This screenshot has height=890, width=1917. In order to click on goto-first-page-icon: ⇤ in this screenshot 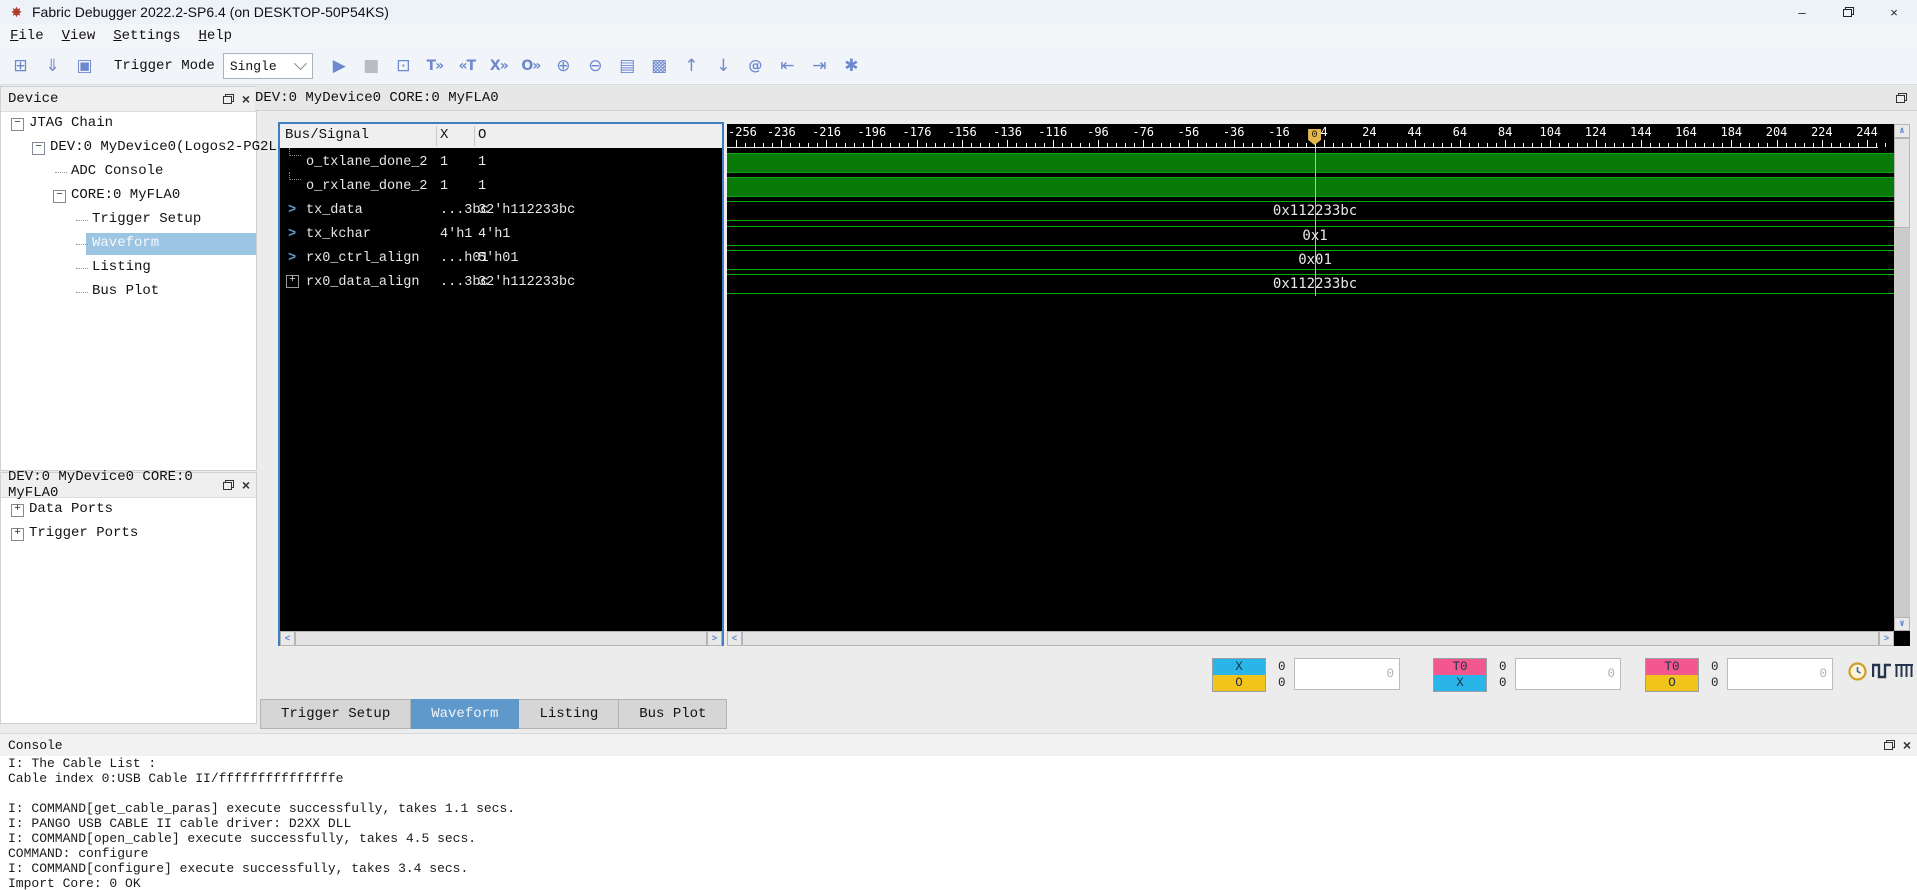, I will do `click(787, 66)`.